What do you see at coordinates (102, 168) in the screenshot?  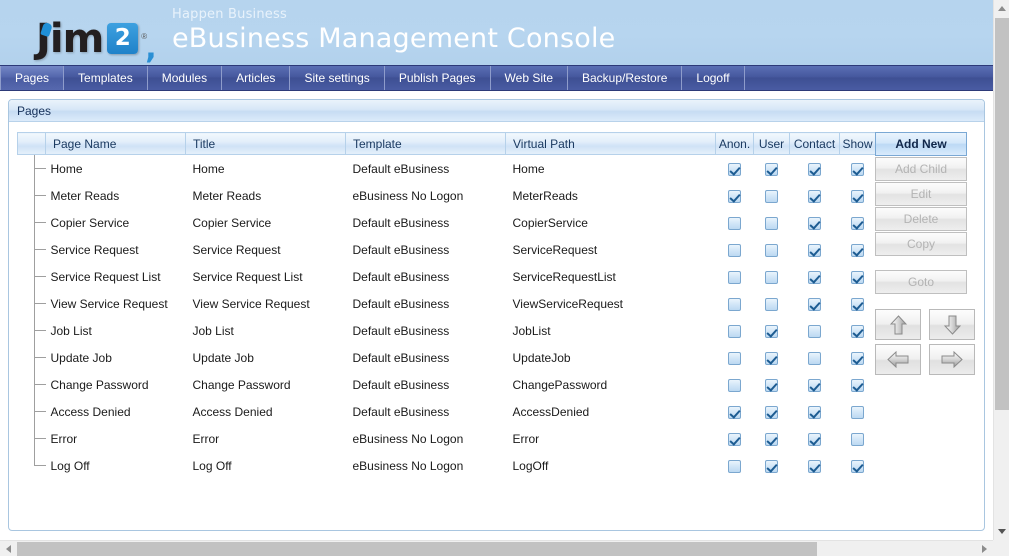 I see `row-tree-node: Home` at bounding box center [102, 168].